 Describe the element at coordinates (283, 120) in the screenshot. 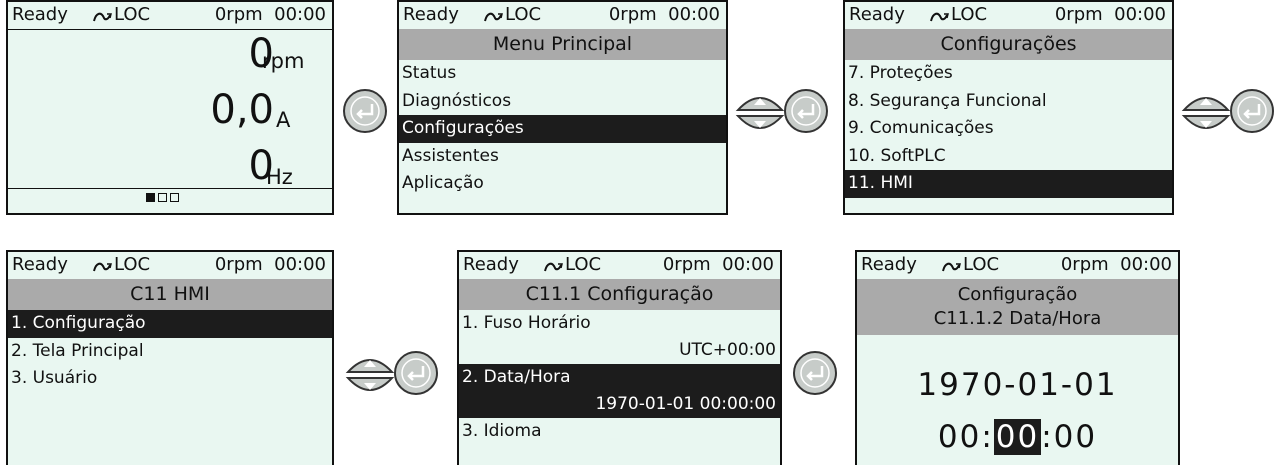

I see `current-unit: A` at that location.